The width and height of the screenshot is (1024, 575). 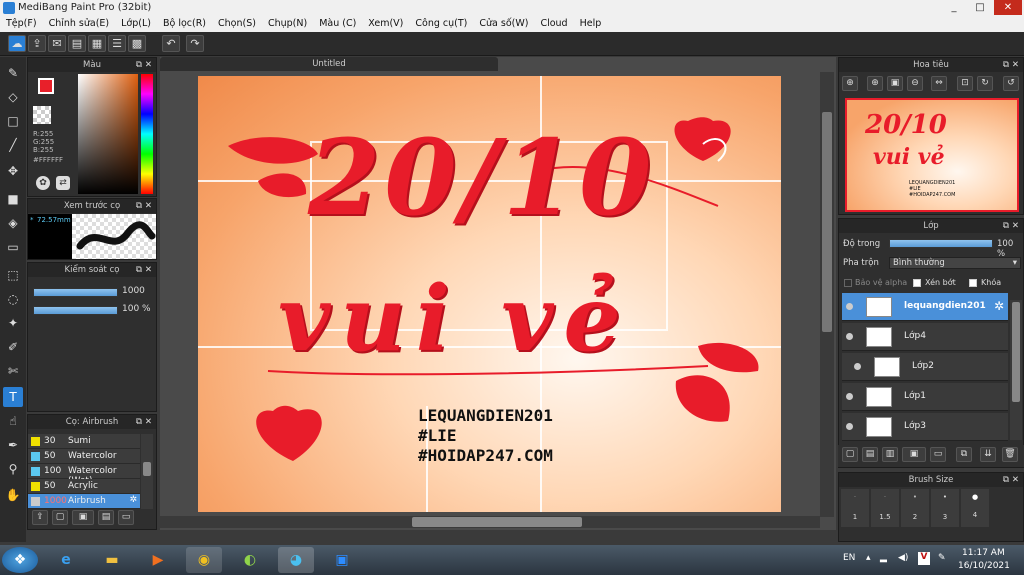 What do you see at coordinates (924, 558) in the screenshot?
I see `unikey-icon: V` at bounding box center [924, 558].